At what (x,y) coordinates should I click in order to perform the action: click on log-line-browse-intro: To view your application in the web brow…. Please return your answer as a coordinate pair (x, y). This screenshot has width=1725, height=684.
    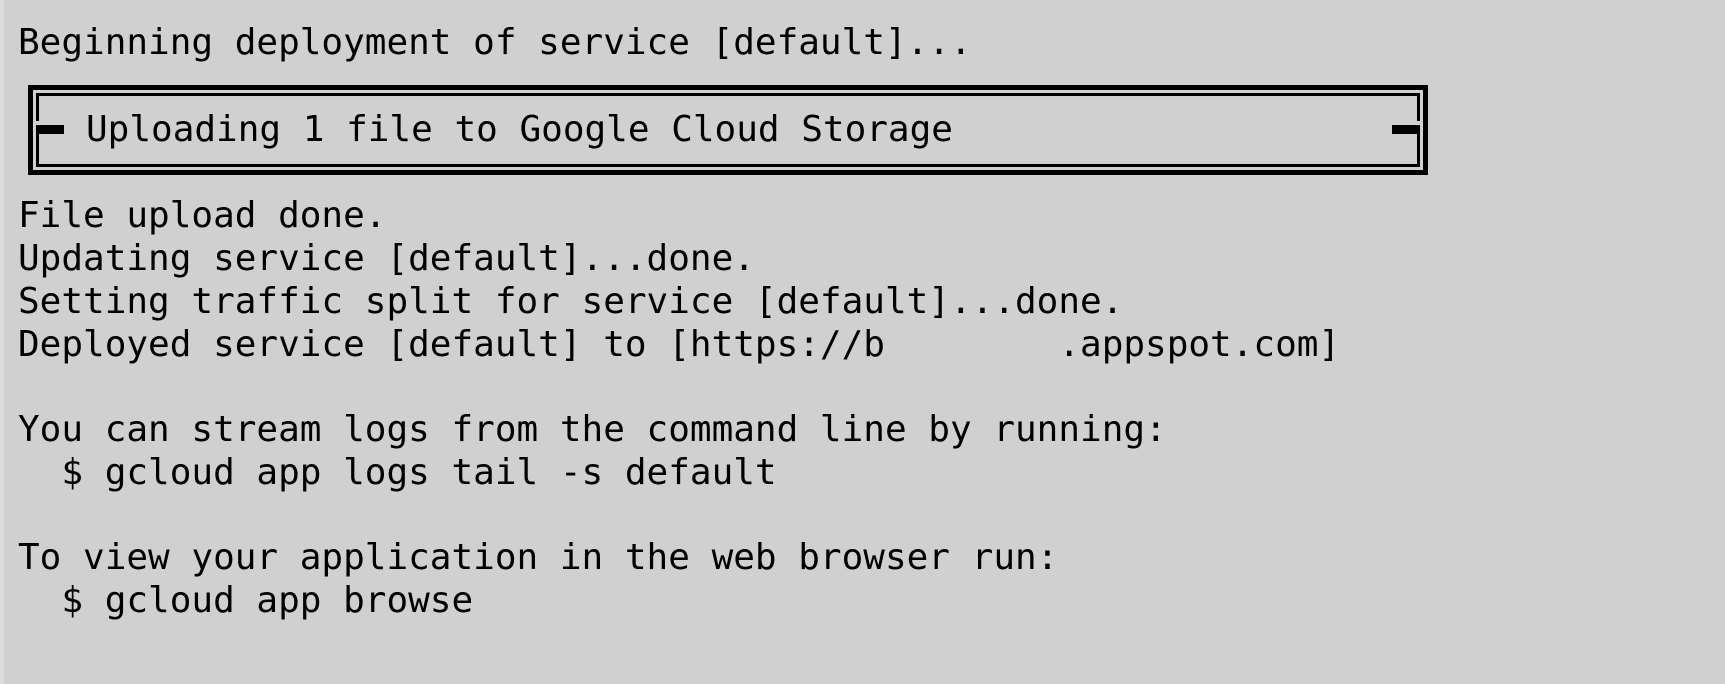
    Looking at the image, I should click on (538, 557).